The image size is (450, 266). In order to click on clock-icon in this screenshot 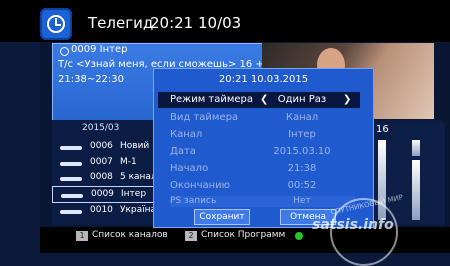, I will do `click(56, 24)`.